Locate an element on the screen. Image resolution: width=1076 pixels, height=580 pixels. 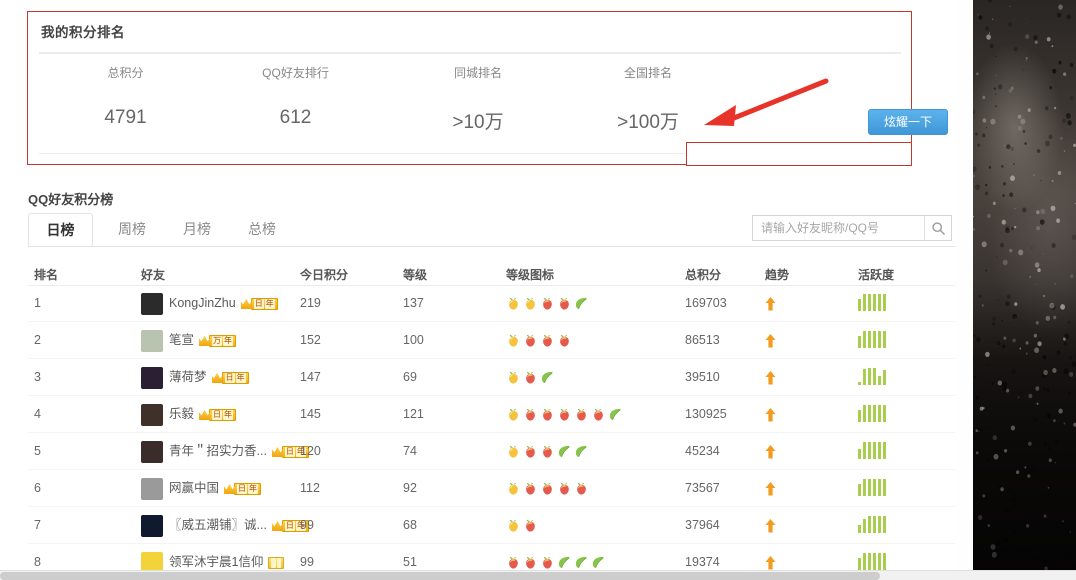
page-right-gutter is located at coordinates (964, 290).